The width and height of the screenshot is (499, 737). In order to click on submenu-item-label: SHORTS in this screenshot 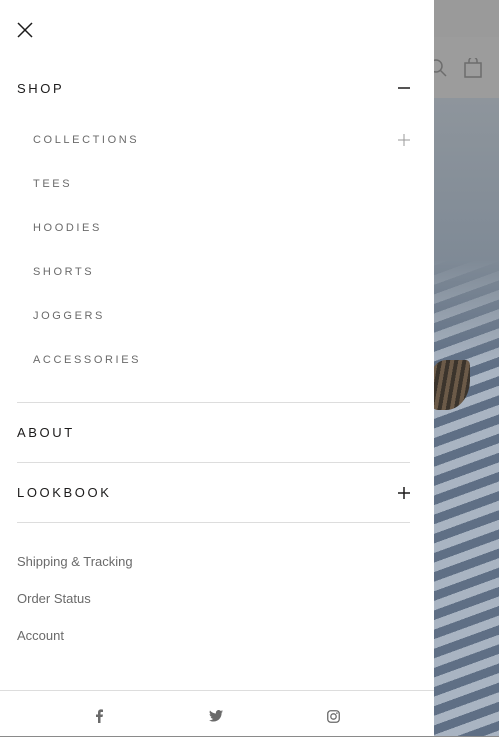, I will do `click(64, 272)`.